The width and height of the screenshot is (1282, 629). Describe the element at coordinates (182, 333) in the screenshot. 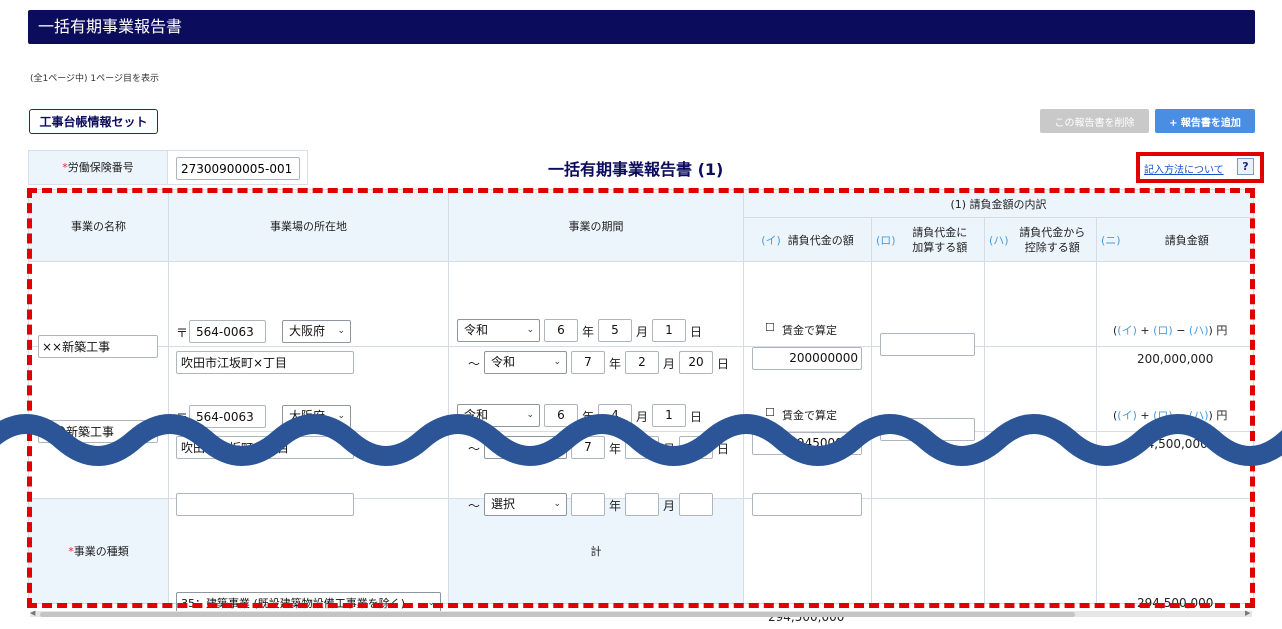

I see `postal-mark: 〒` at that location.